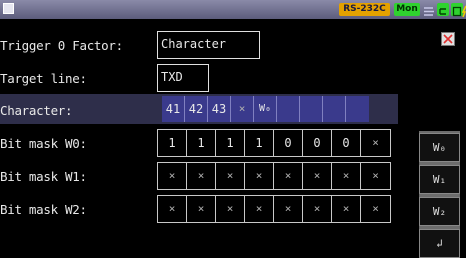  Describe the element at coordinates (242, 109) in the screenshot. I see `char-cell: ×` at that location.